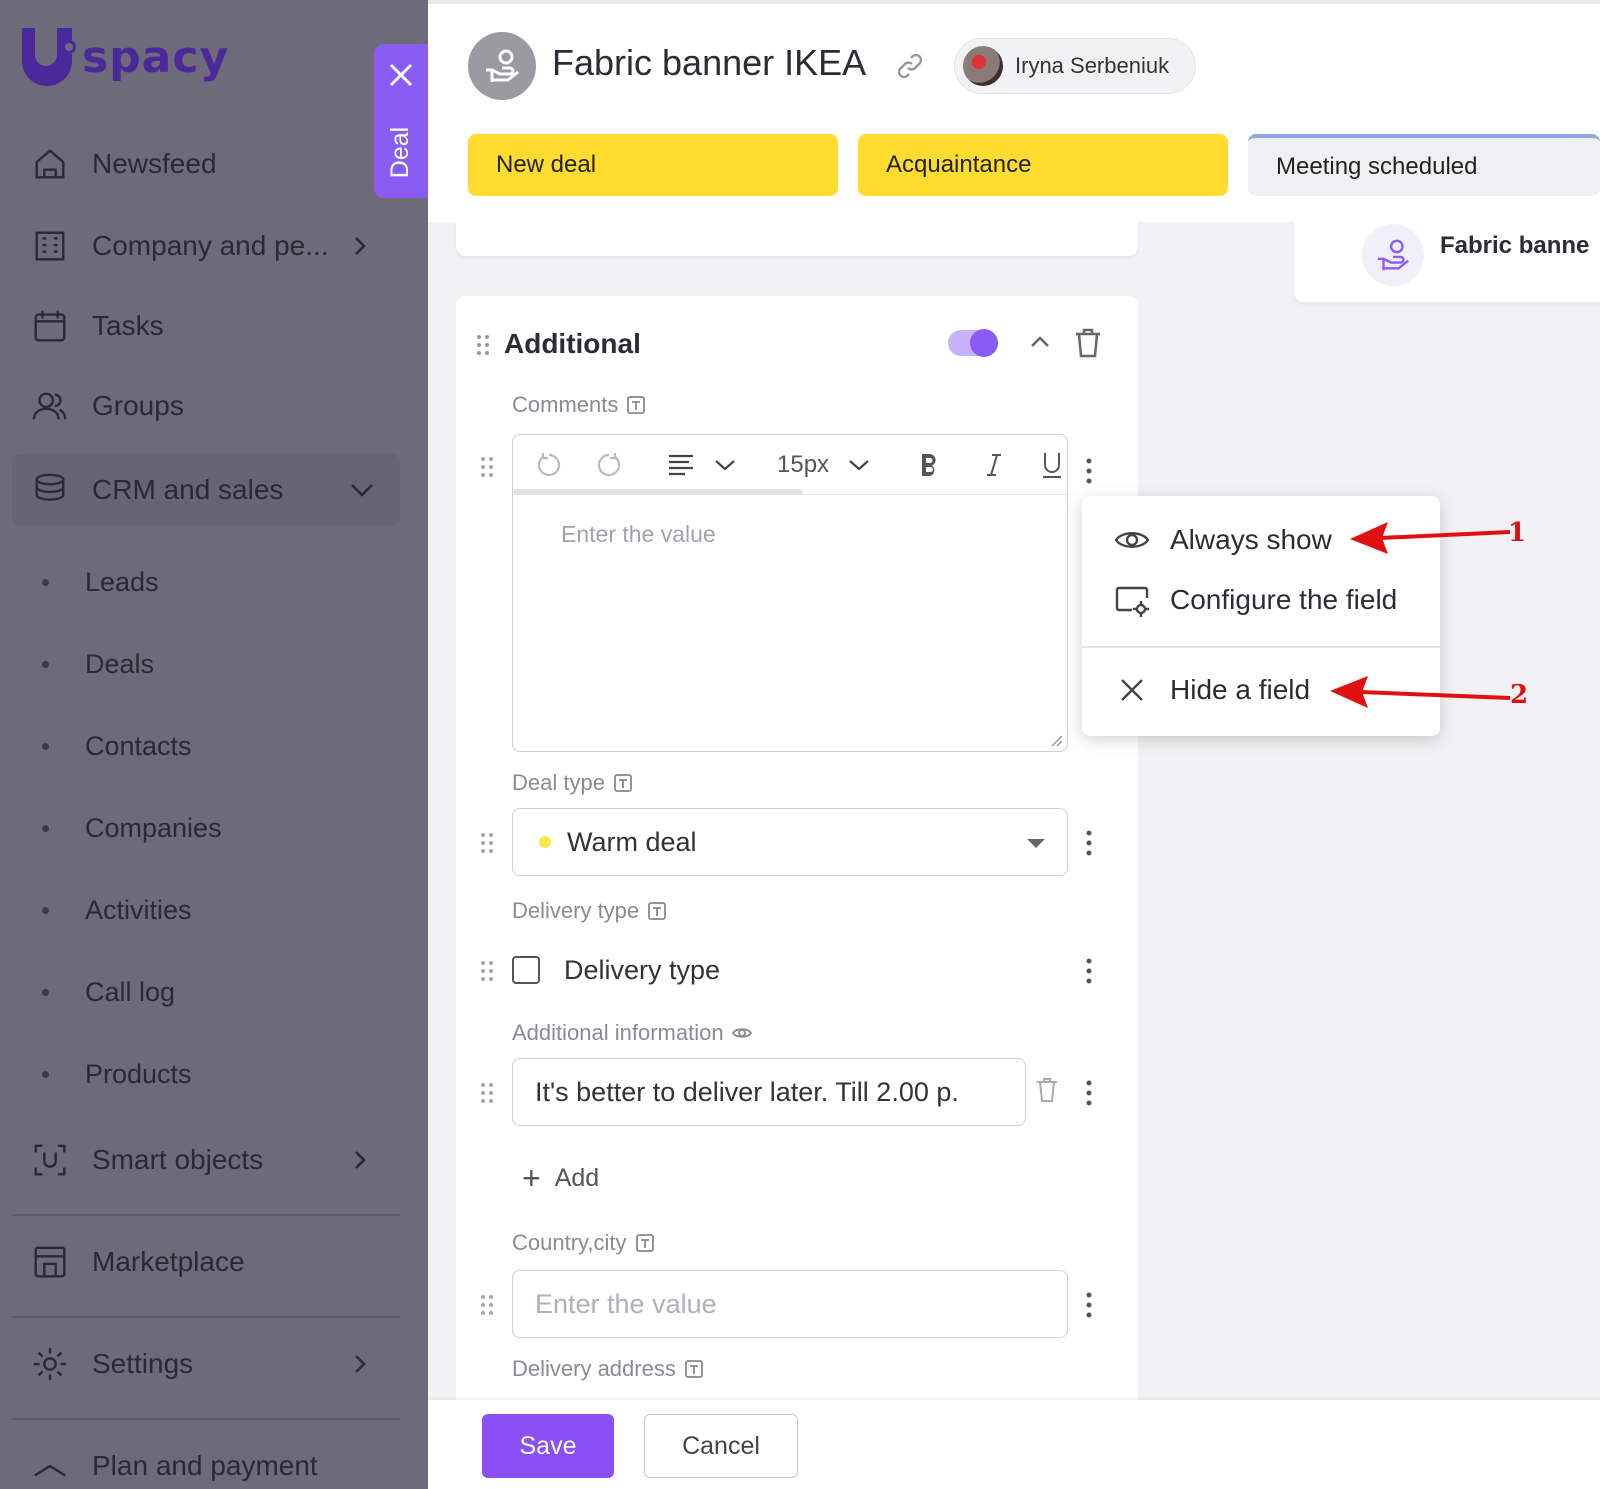 The image size is (1600, 1489). What do you see at coordinates (560, 1178) in the screenshot?
I see `add-value-button: + Add` at bounding box center [560, 1178].